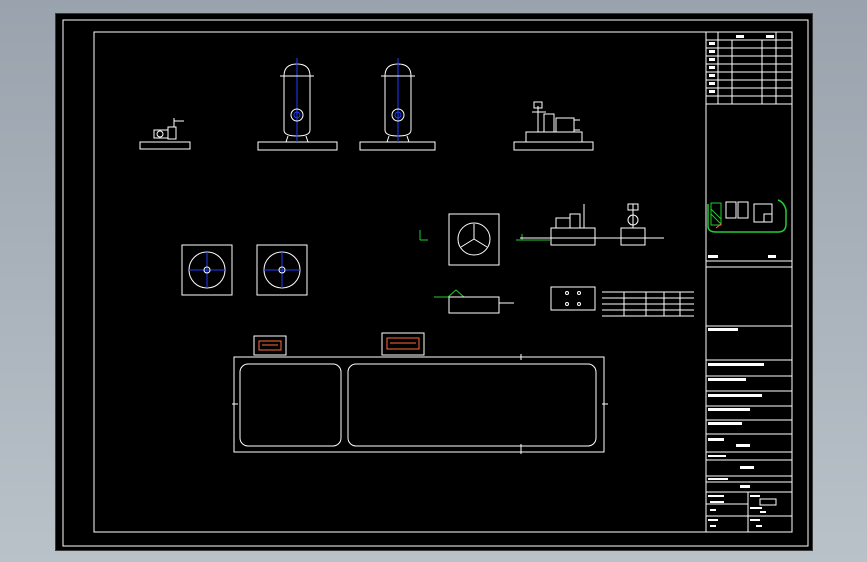  I want to click on tank-plan-right, so click(282, 270).